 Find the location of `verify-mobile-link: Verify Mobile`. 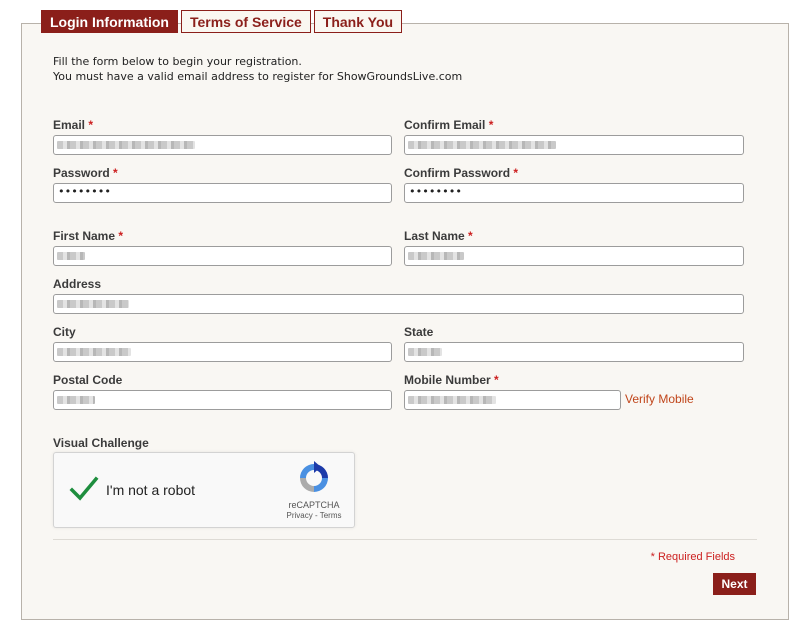

verify-mobile-link: Verify Mobile is located at coordinates (659, 399).